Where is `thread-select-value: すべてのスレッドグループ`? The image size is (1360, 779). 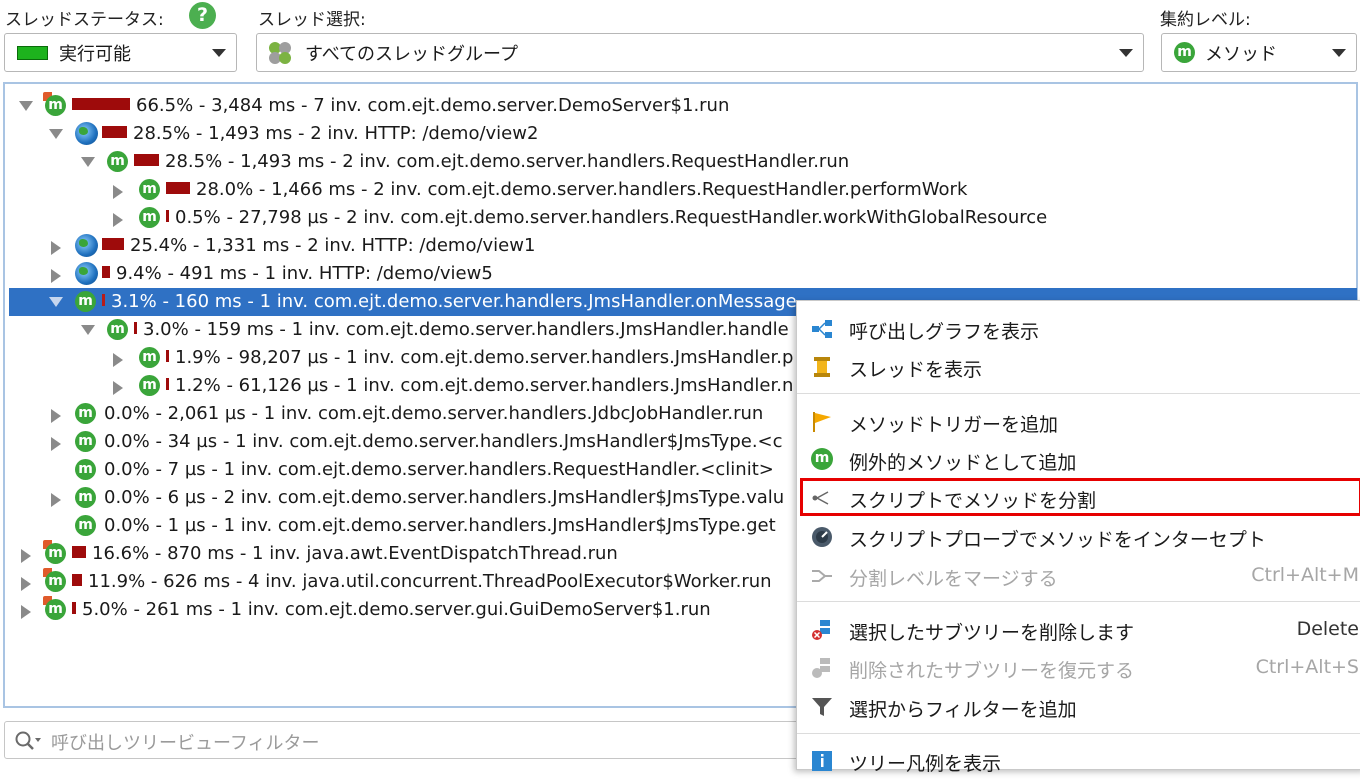
thread-select-value: すべてのスレッドグループ is located at coordinates (411, 54).